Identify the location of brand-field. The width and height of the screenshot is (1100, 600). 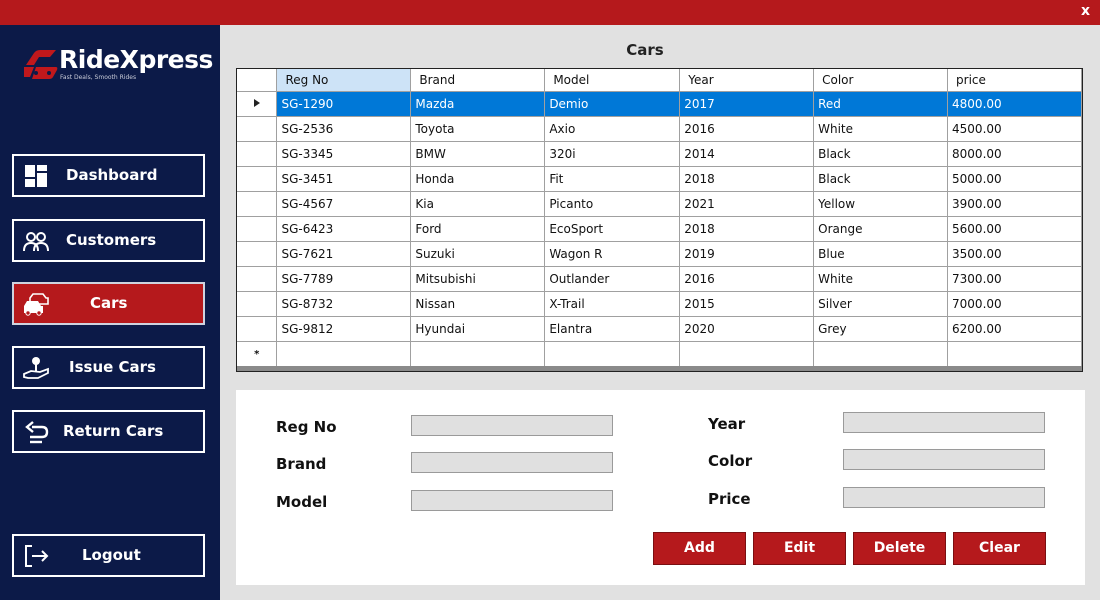
(512, 462).